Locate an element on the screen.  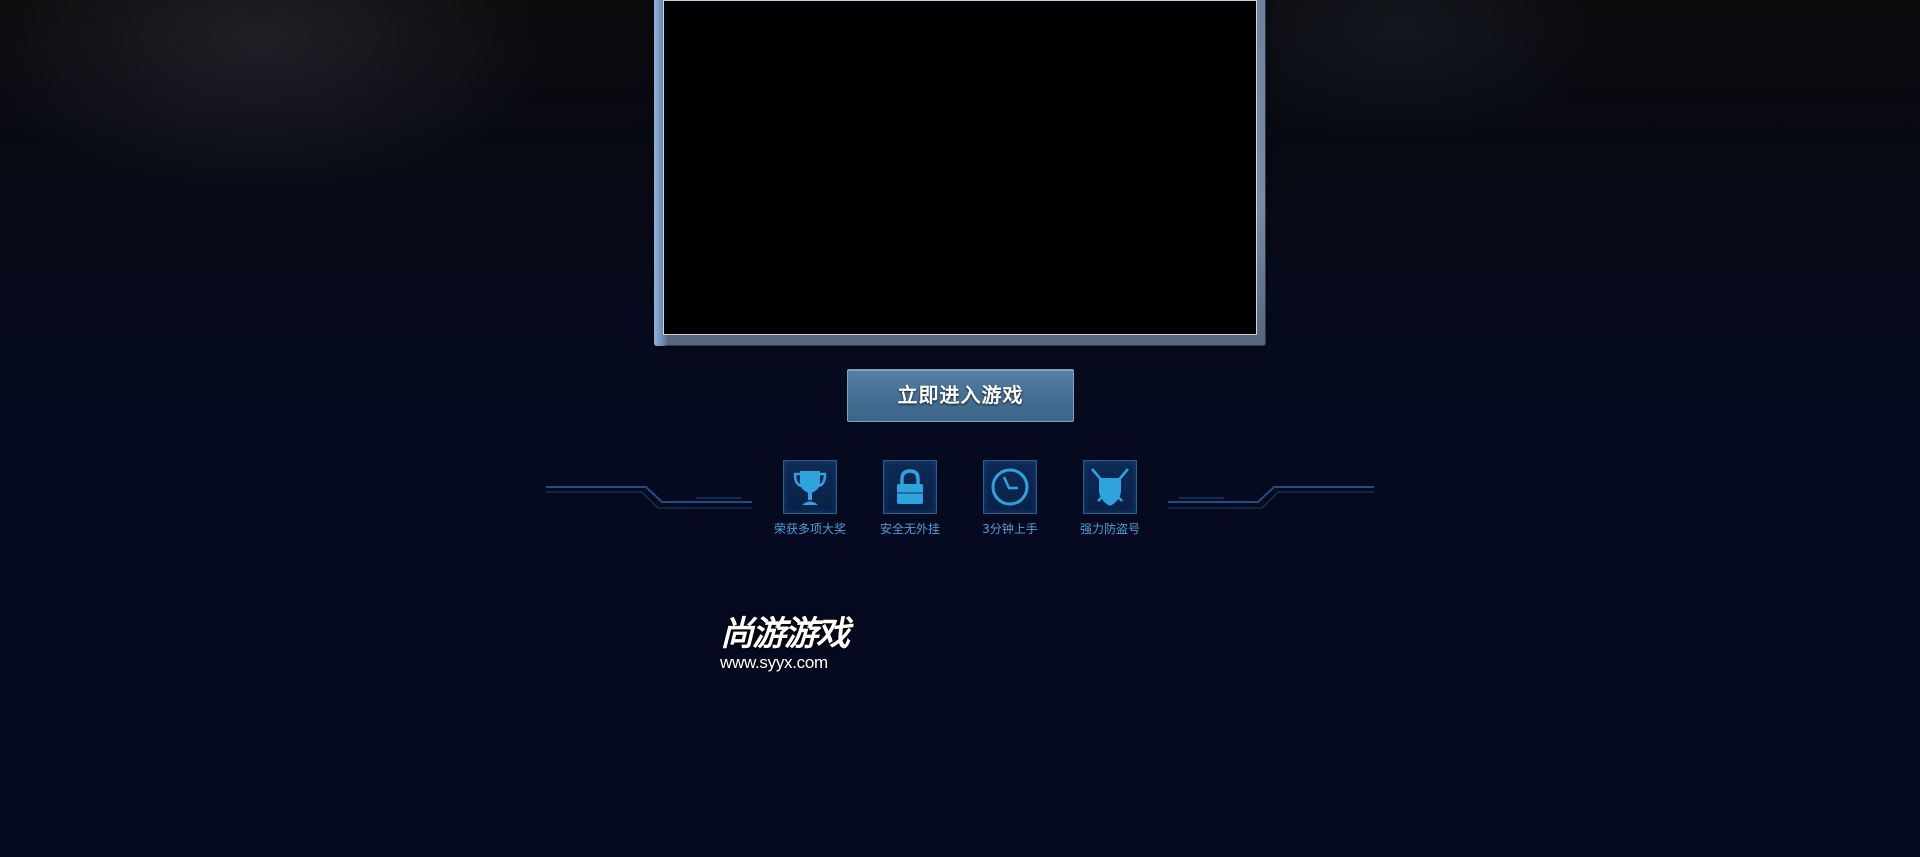
logo-name: 尚游游戏 is located at coordinates (785, 634).